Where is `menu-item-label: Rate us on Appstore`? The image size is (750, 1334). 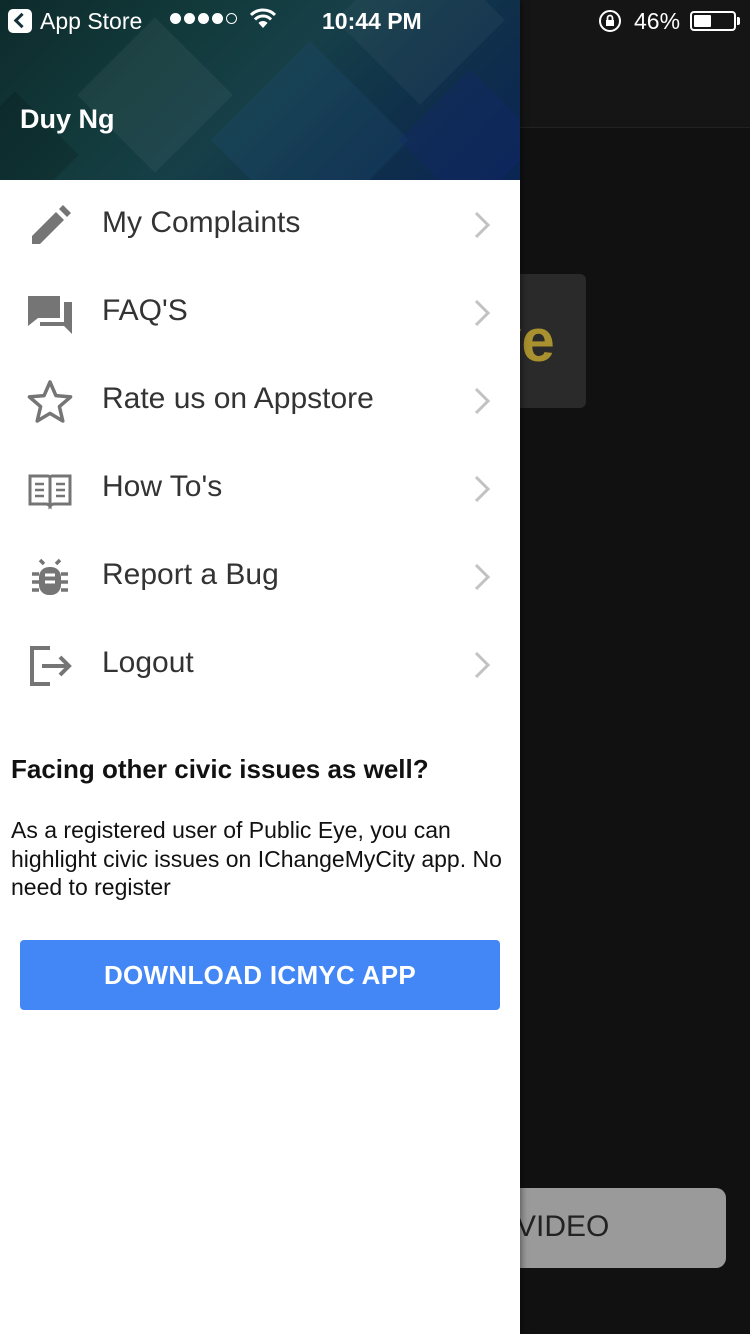
menu-item-label: Rate us on Appstore is located at coordinates (238, 398).